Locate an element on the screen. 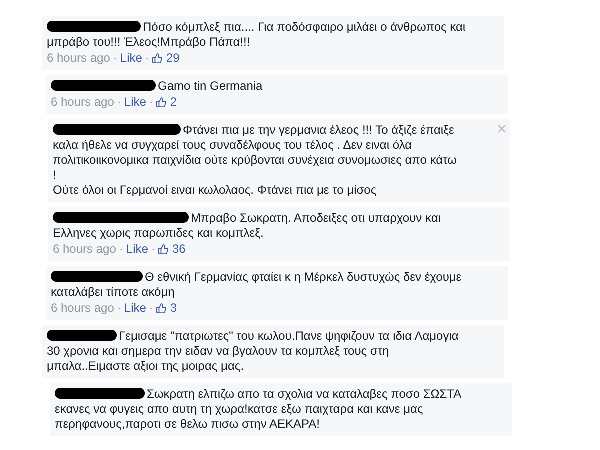  like-count: 36 is located at coordinates (179, 249).